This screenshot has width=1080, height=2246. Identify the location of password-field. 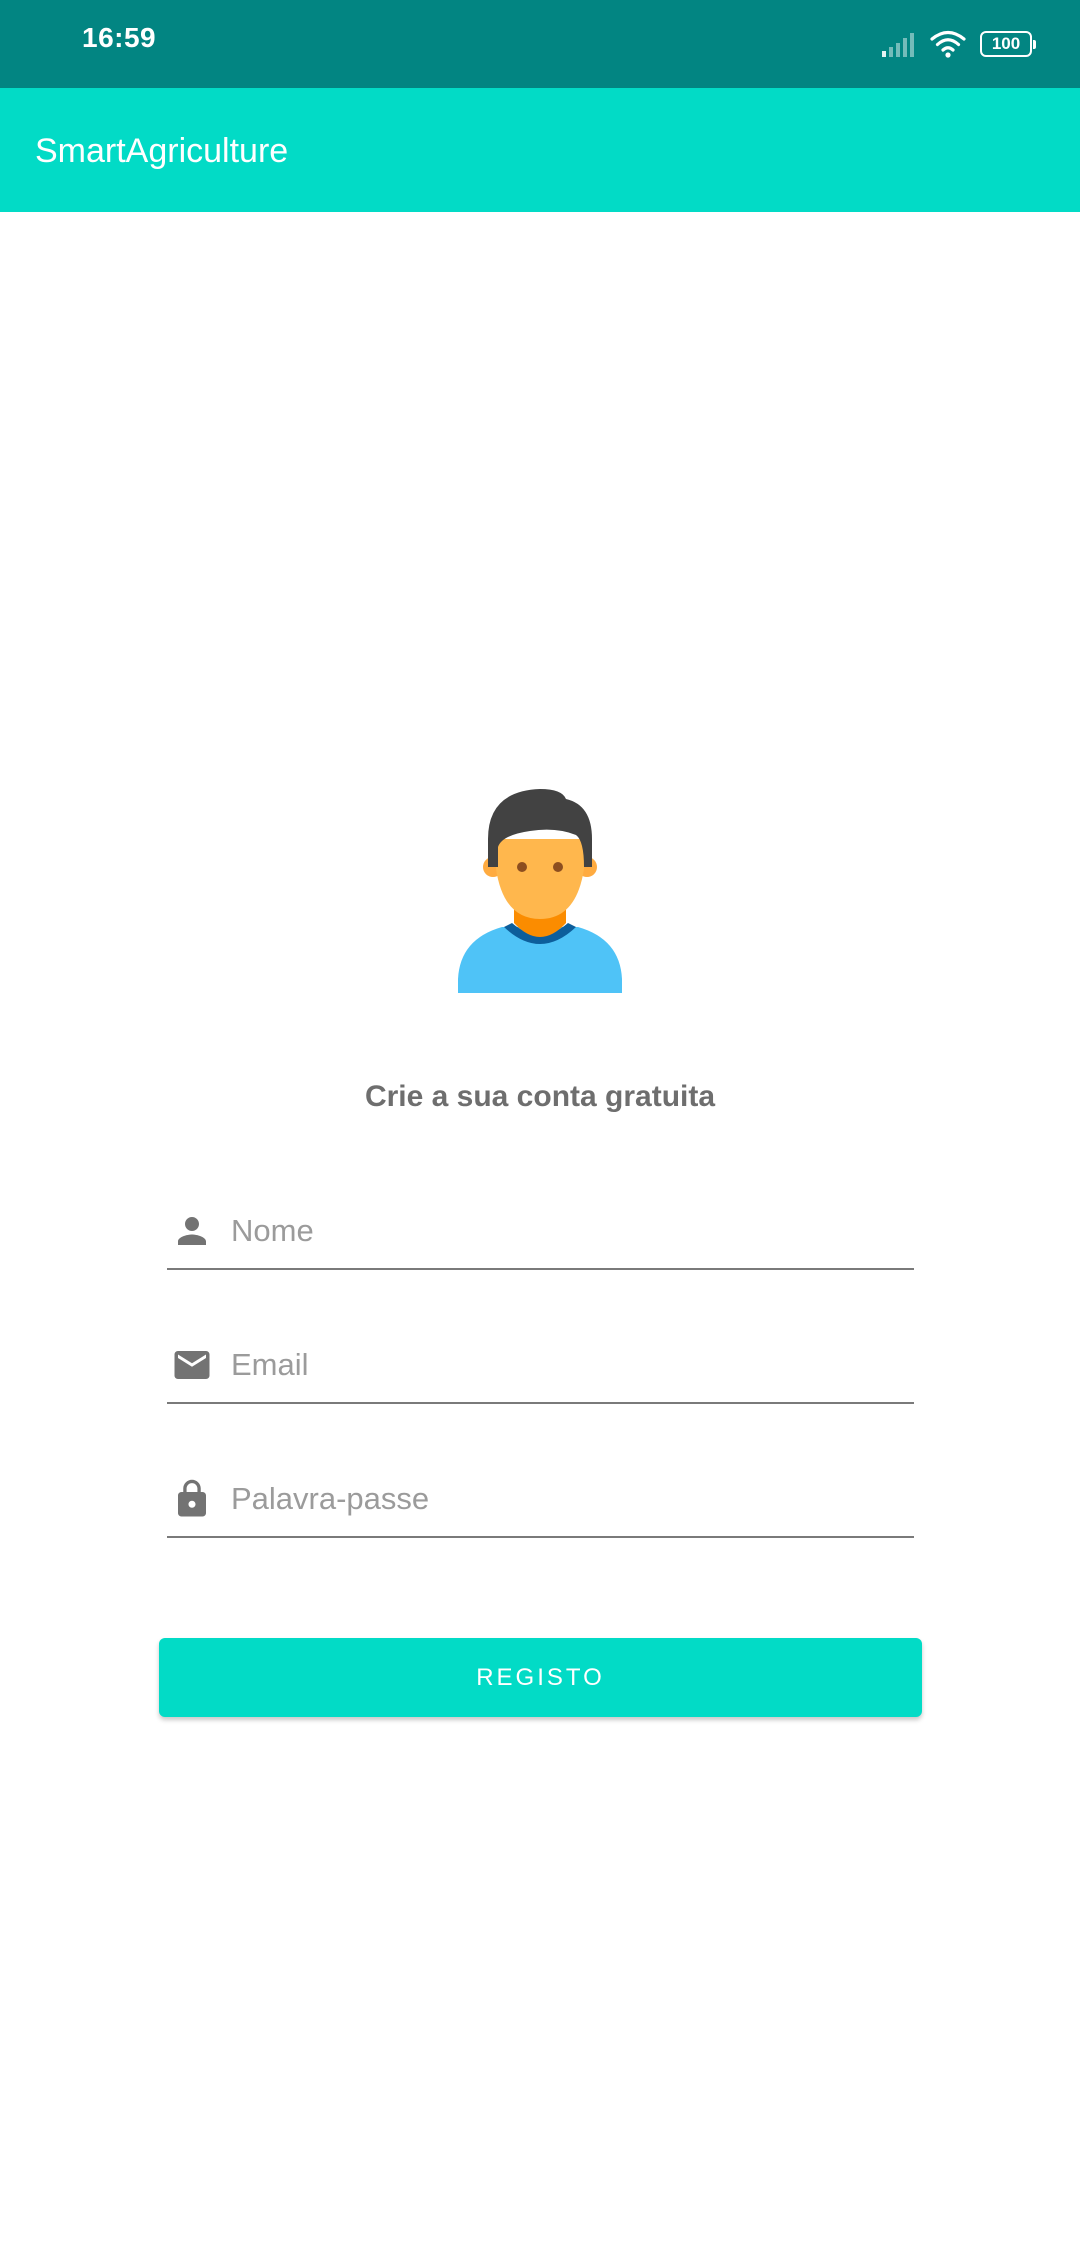
(540, 1497).